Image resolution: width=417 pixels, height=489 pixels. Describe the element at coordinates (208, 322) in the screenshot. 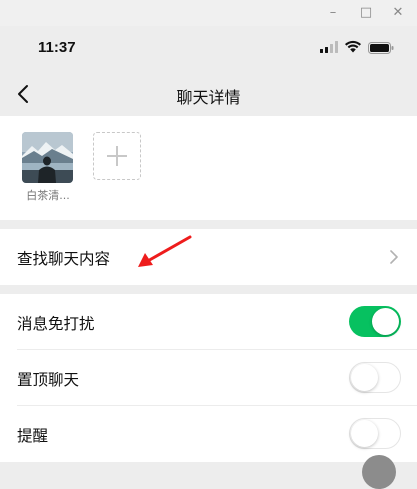

I see `mute-notifications-row: 消息免打扰` at that location.